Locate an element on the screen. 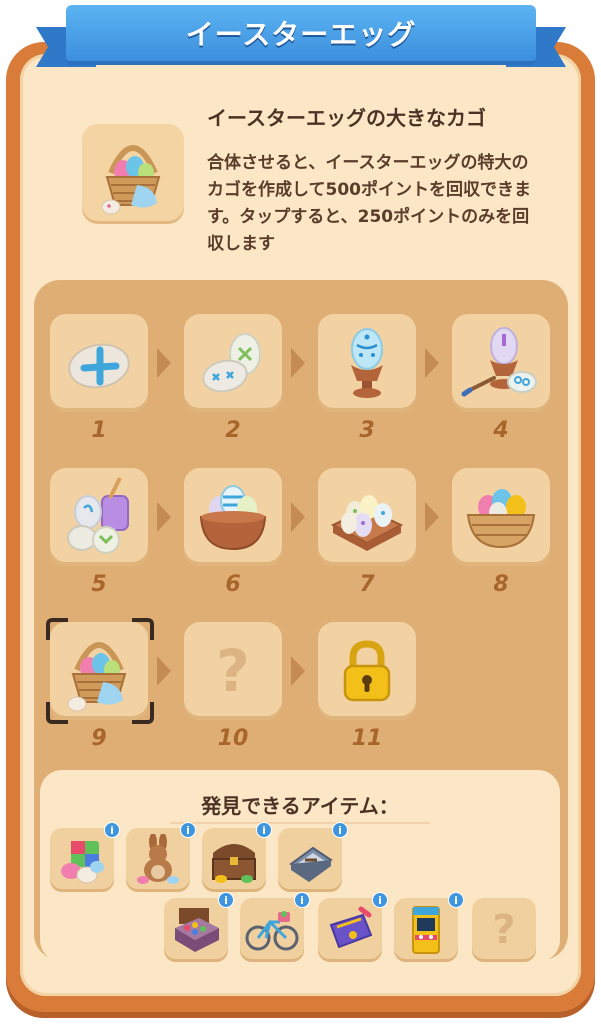 The width and height of the screenshot is (601, 1024). chain-level-label: 3 is located at coordinates (367, 430).